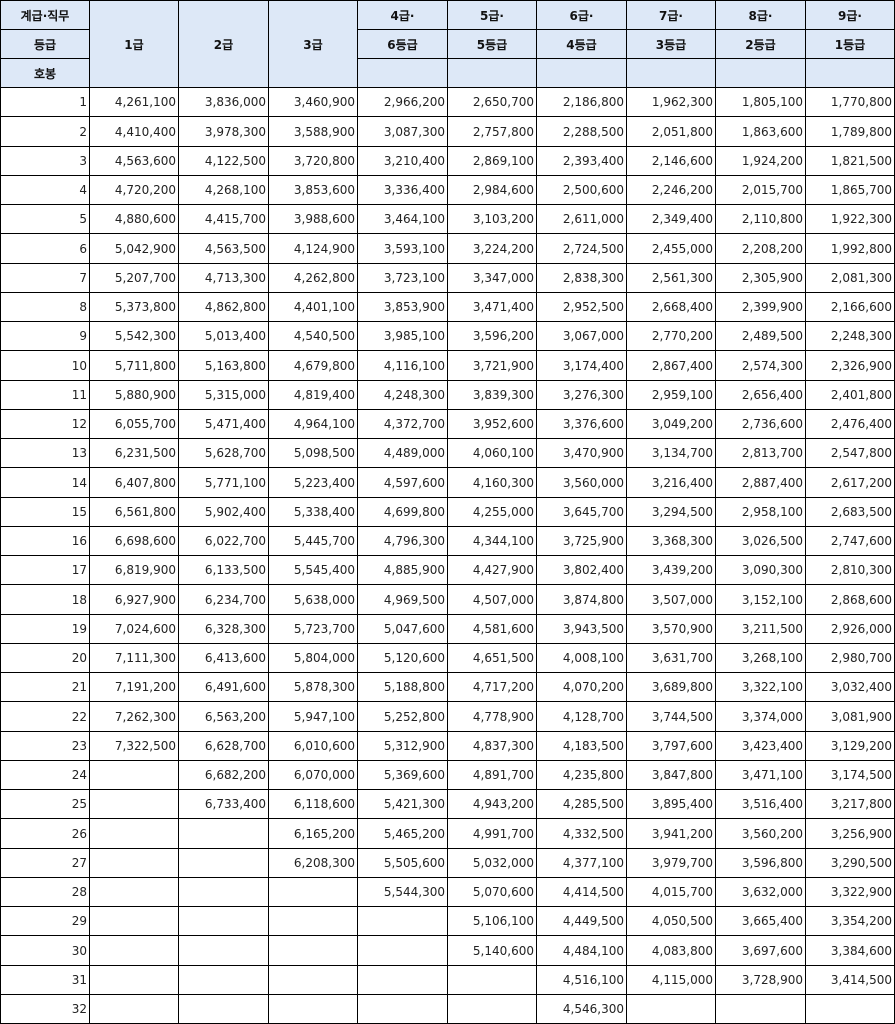 The width and height of the screenshot is (895, 1024). What do you see at coordinates (582, 834) in the screenshot?
I see `salary-cell: 4,332,500` at bounding box center [582, 834].